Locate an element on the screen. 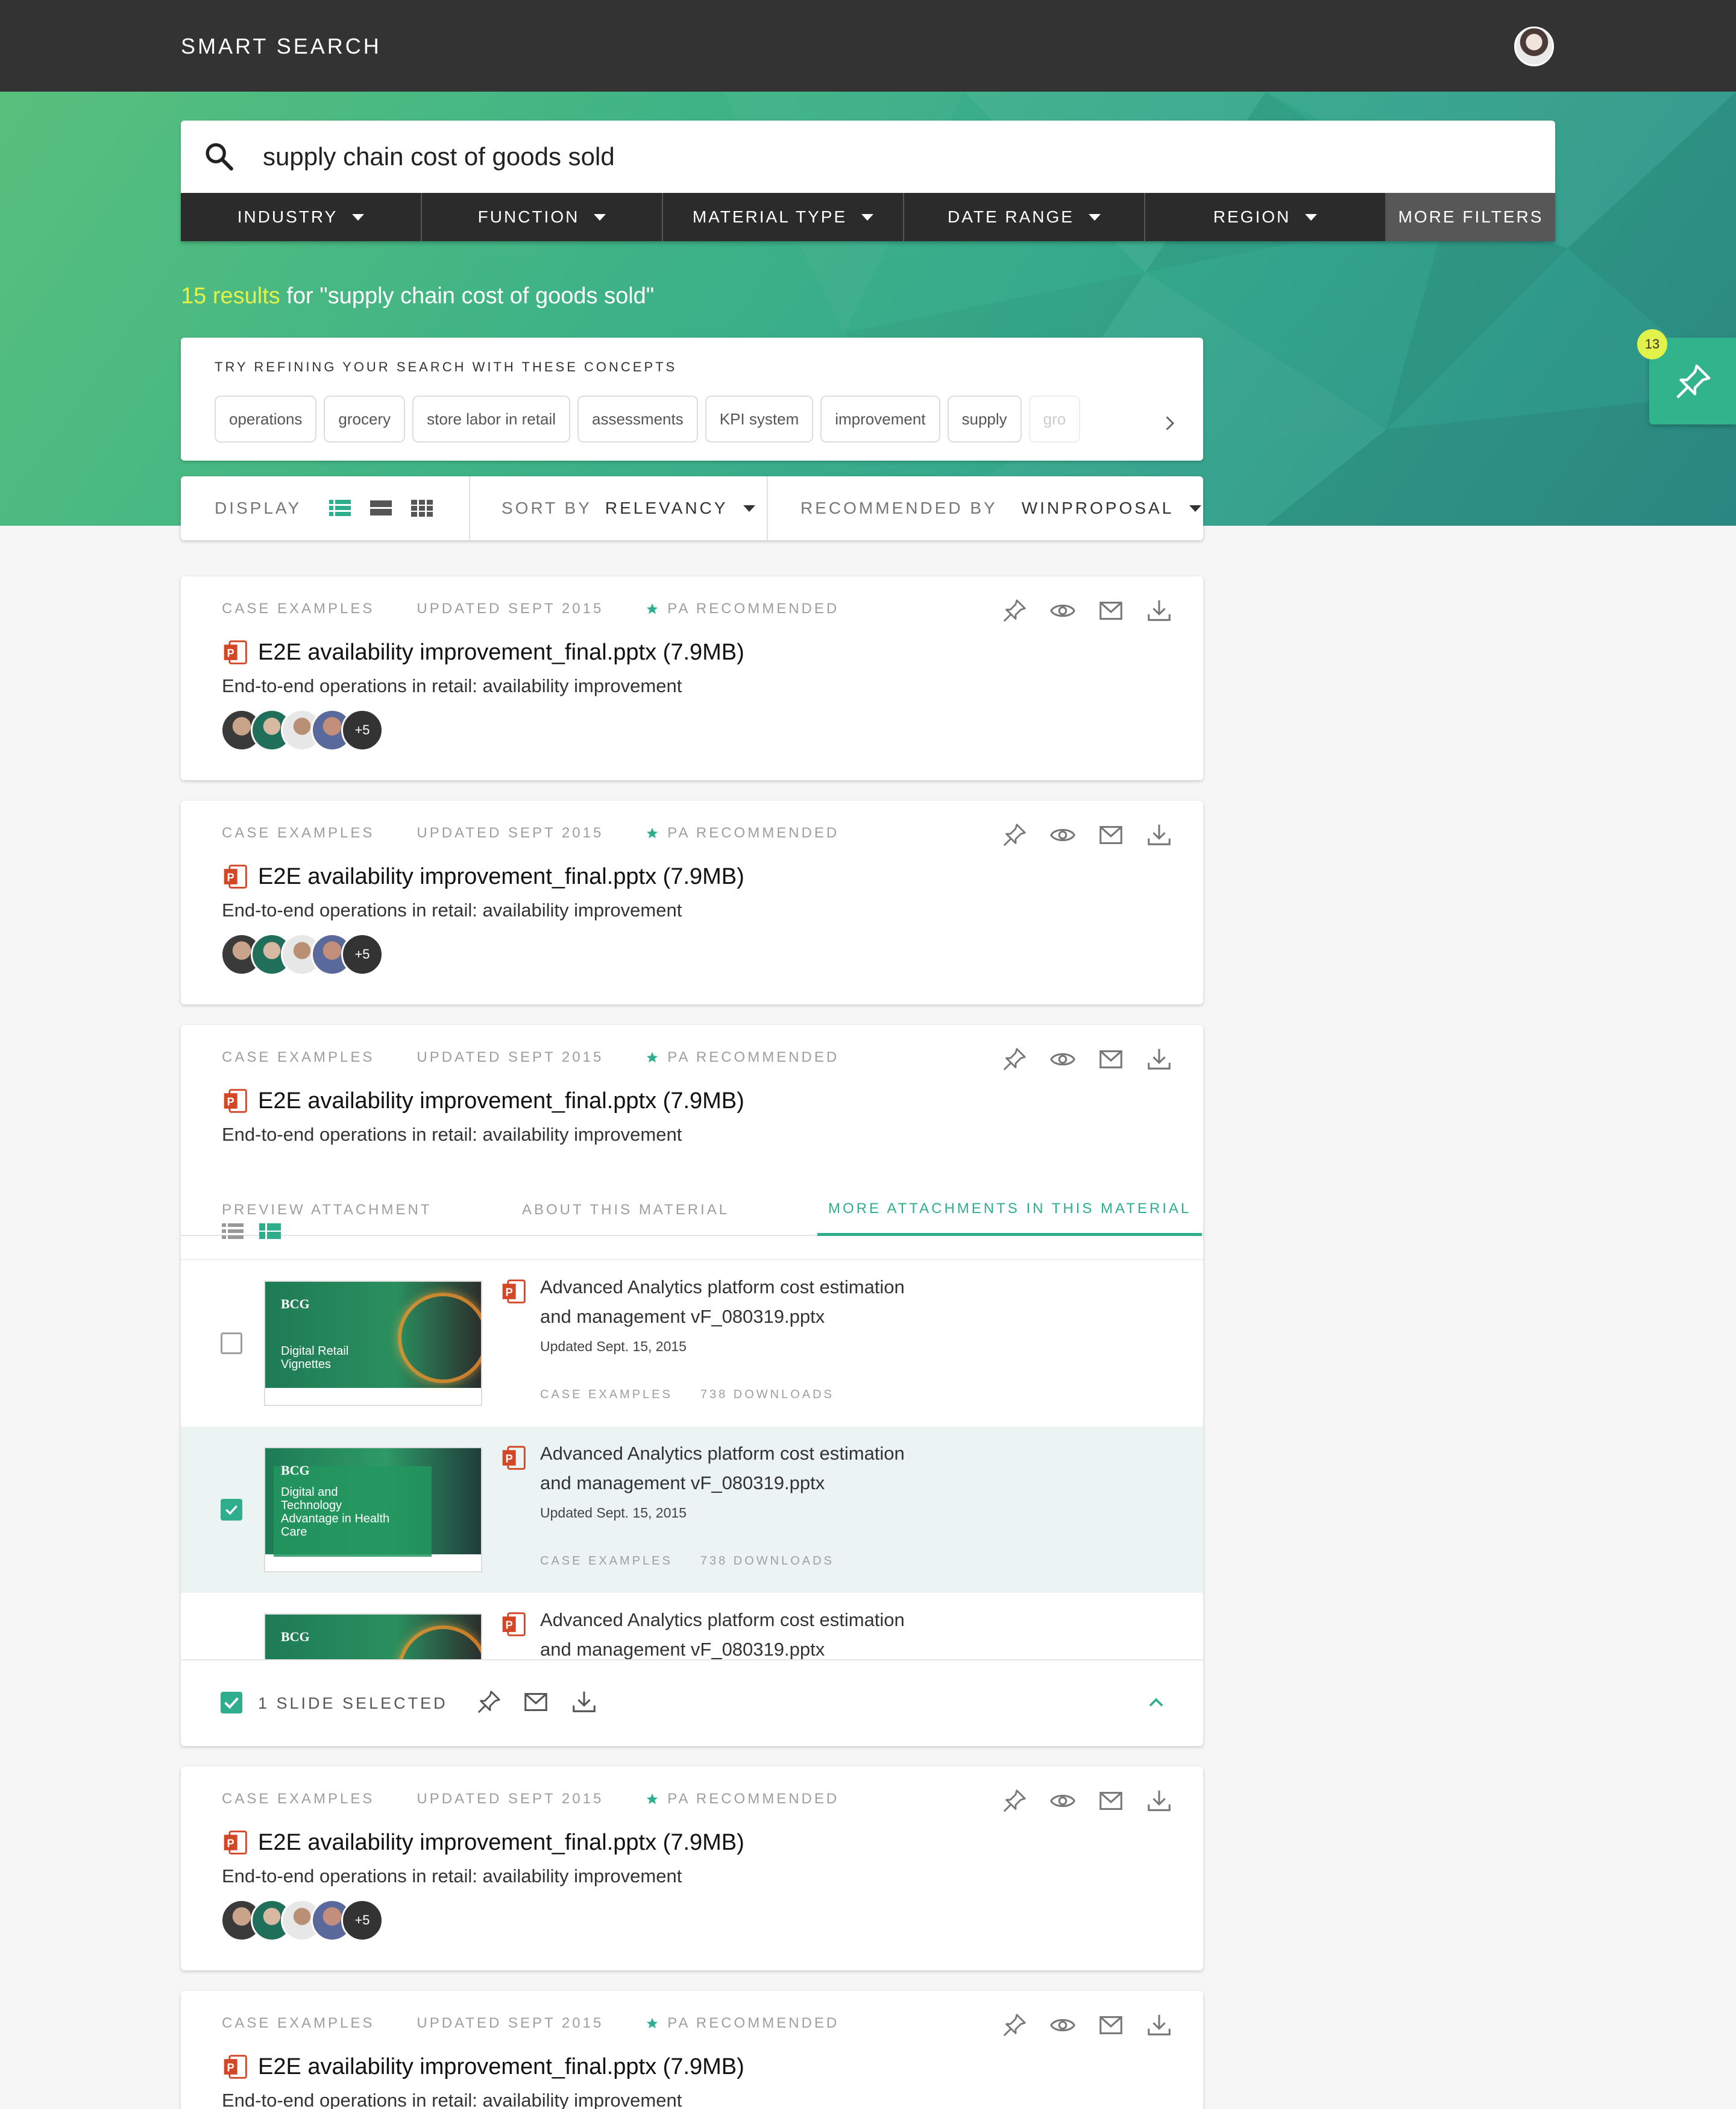 This screenshot has width=1736, height=2109. filter-material-type-label: MATERIAL TYPE is located at coordinates (770, 216).